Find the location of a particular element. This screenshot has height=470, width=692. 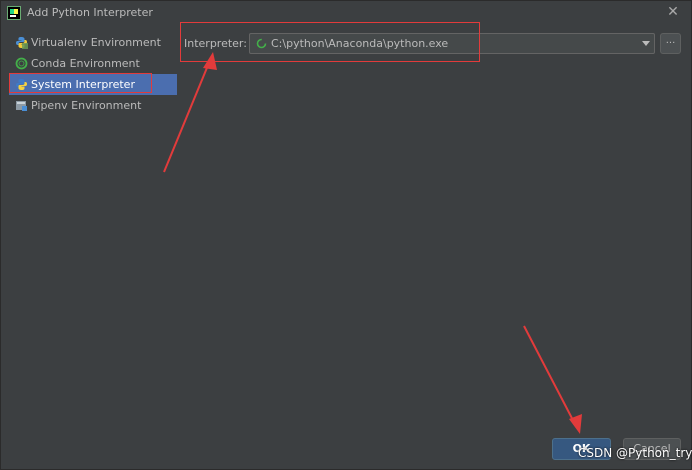

close-button: ✕ is located at coordinates (673, 12).